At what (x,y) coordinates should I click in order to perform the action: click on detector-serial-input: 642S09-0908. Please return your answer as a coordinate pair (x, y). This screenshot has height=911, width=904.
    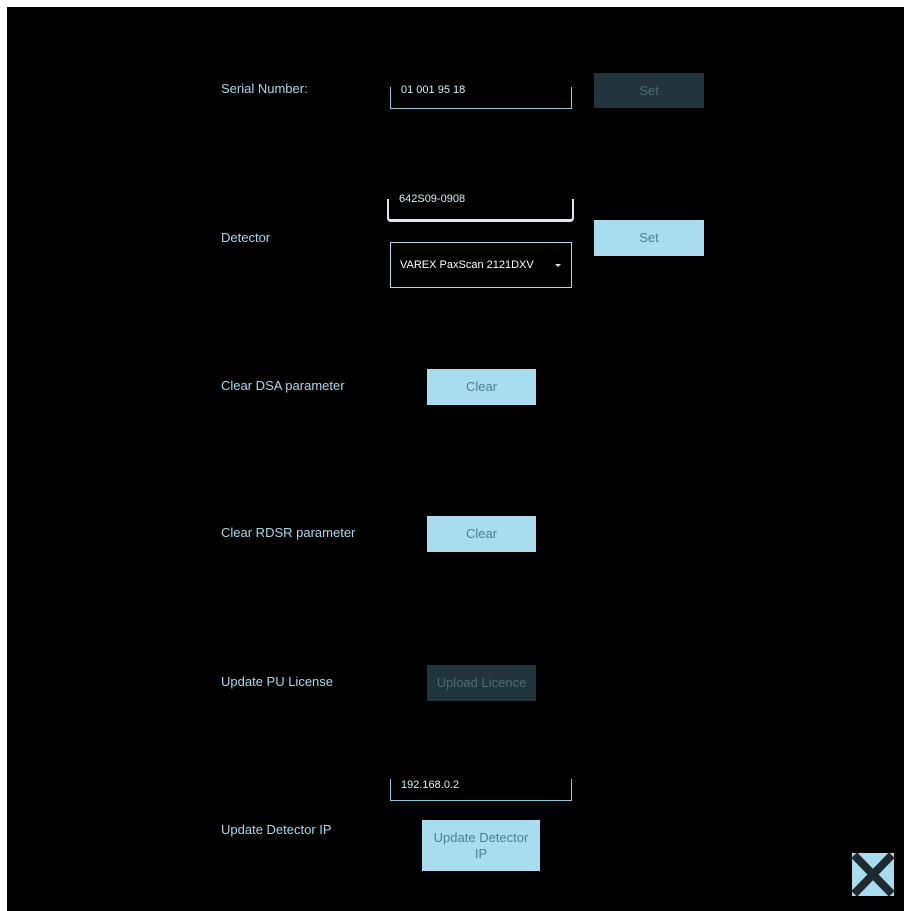
    Looking at the image, I should click on (480, 207).